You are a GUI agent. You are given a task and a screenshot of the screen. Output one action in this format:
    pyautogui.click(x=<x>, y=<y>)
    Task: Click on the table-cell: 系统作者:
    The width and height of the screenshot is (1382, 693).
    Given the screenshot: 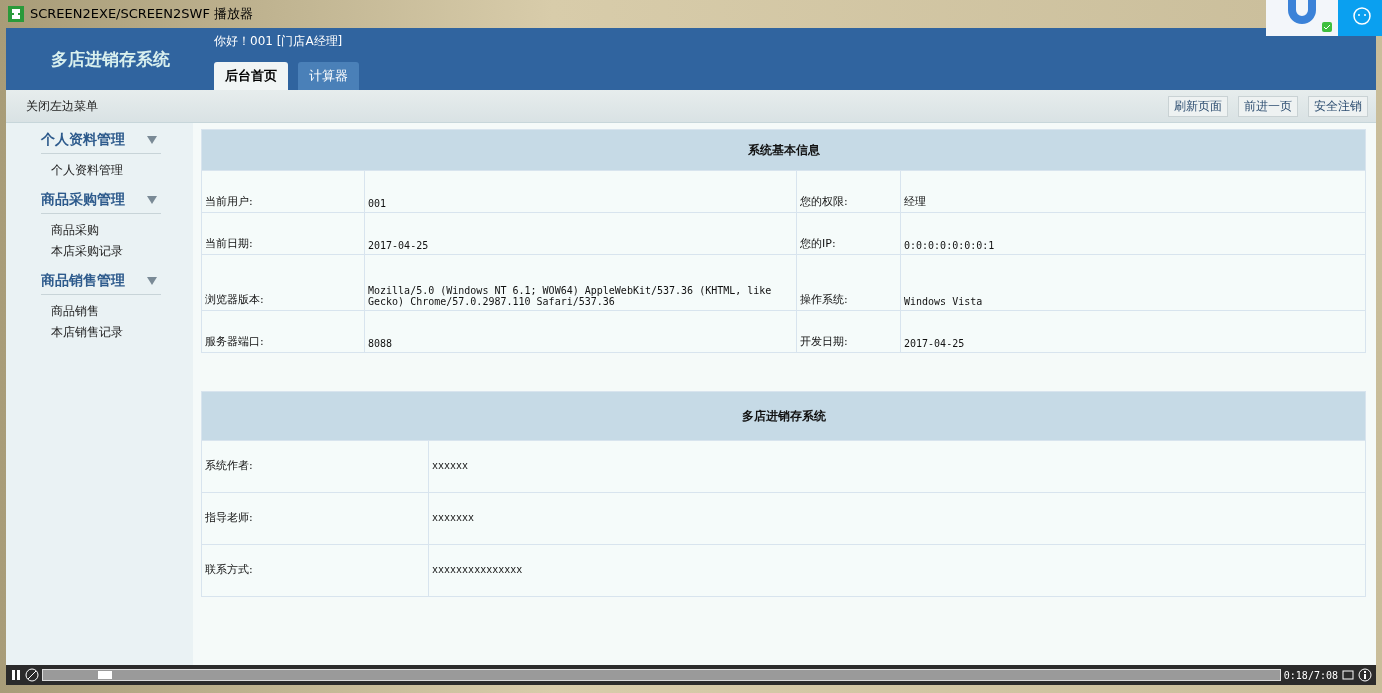 What is the action you would take?
    pyautogui.click(x=315, y=466)
    